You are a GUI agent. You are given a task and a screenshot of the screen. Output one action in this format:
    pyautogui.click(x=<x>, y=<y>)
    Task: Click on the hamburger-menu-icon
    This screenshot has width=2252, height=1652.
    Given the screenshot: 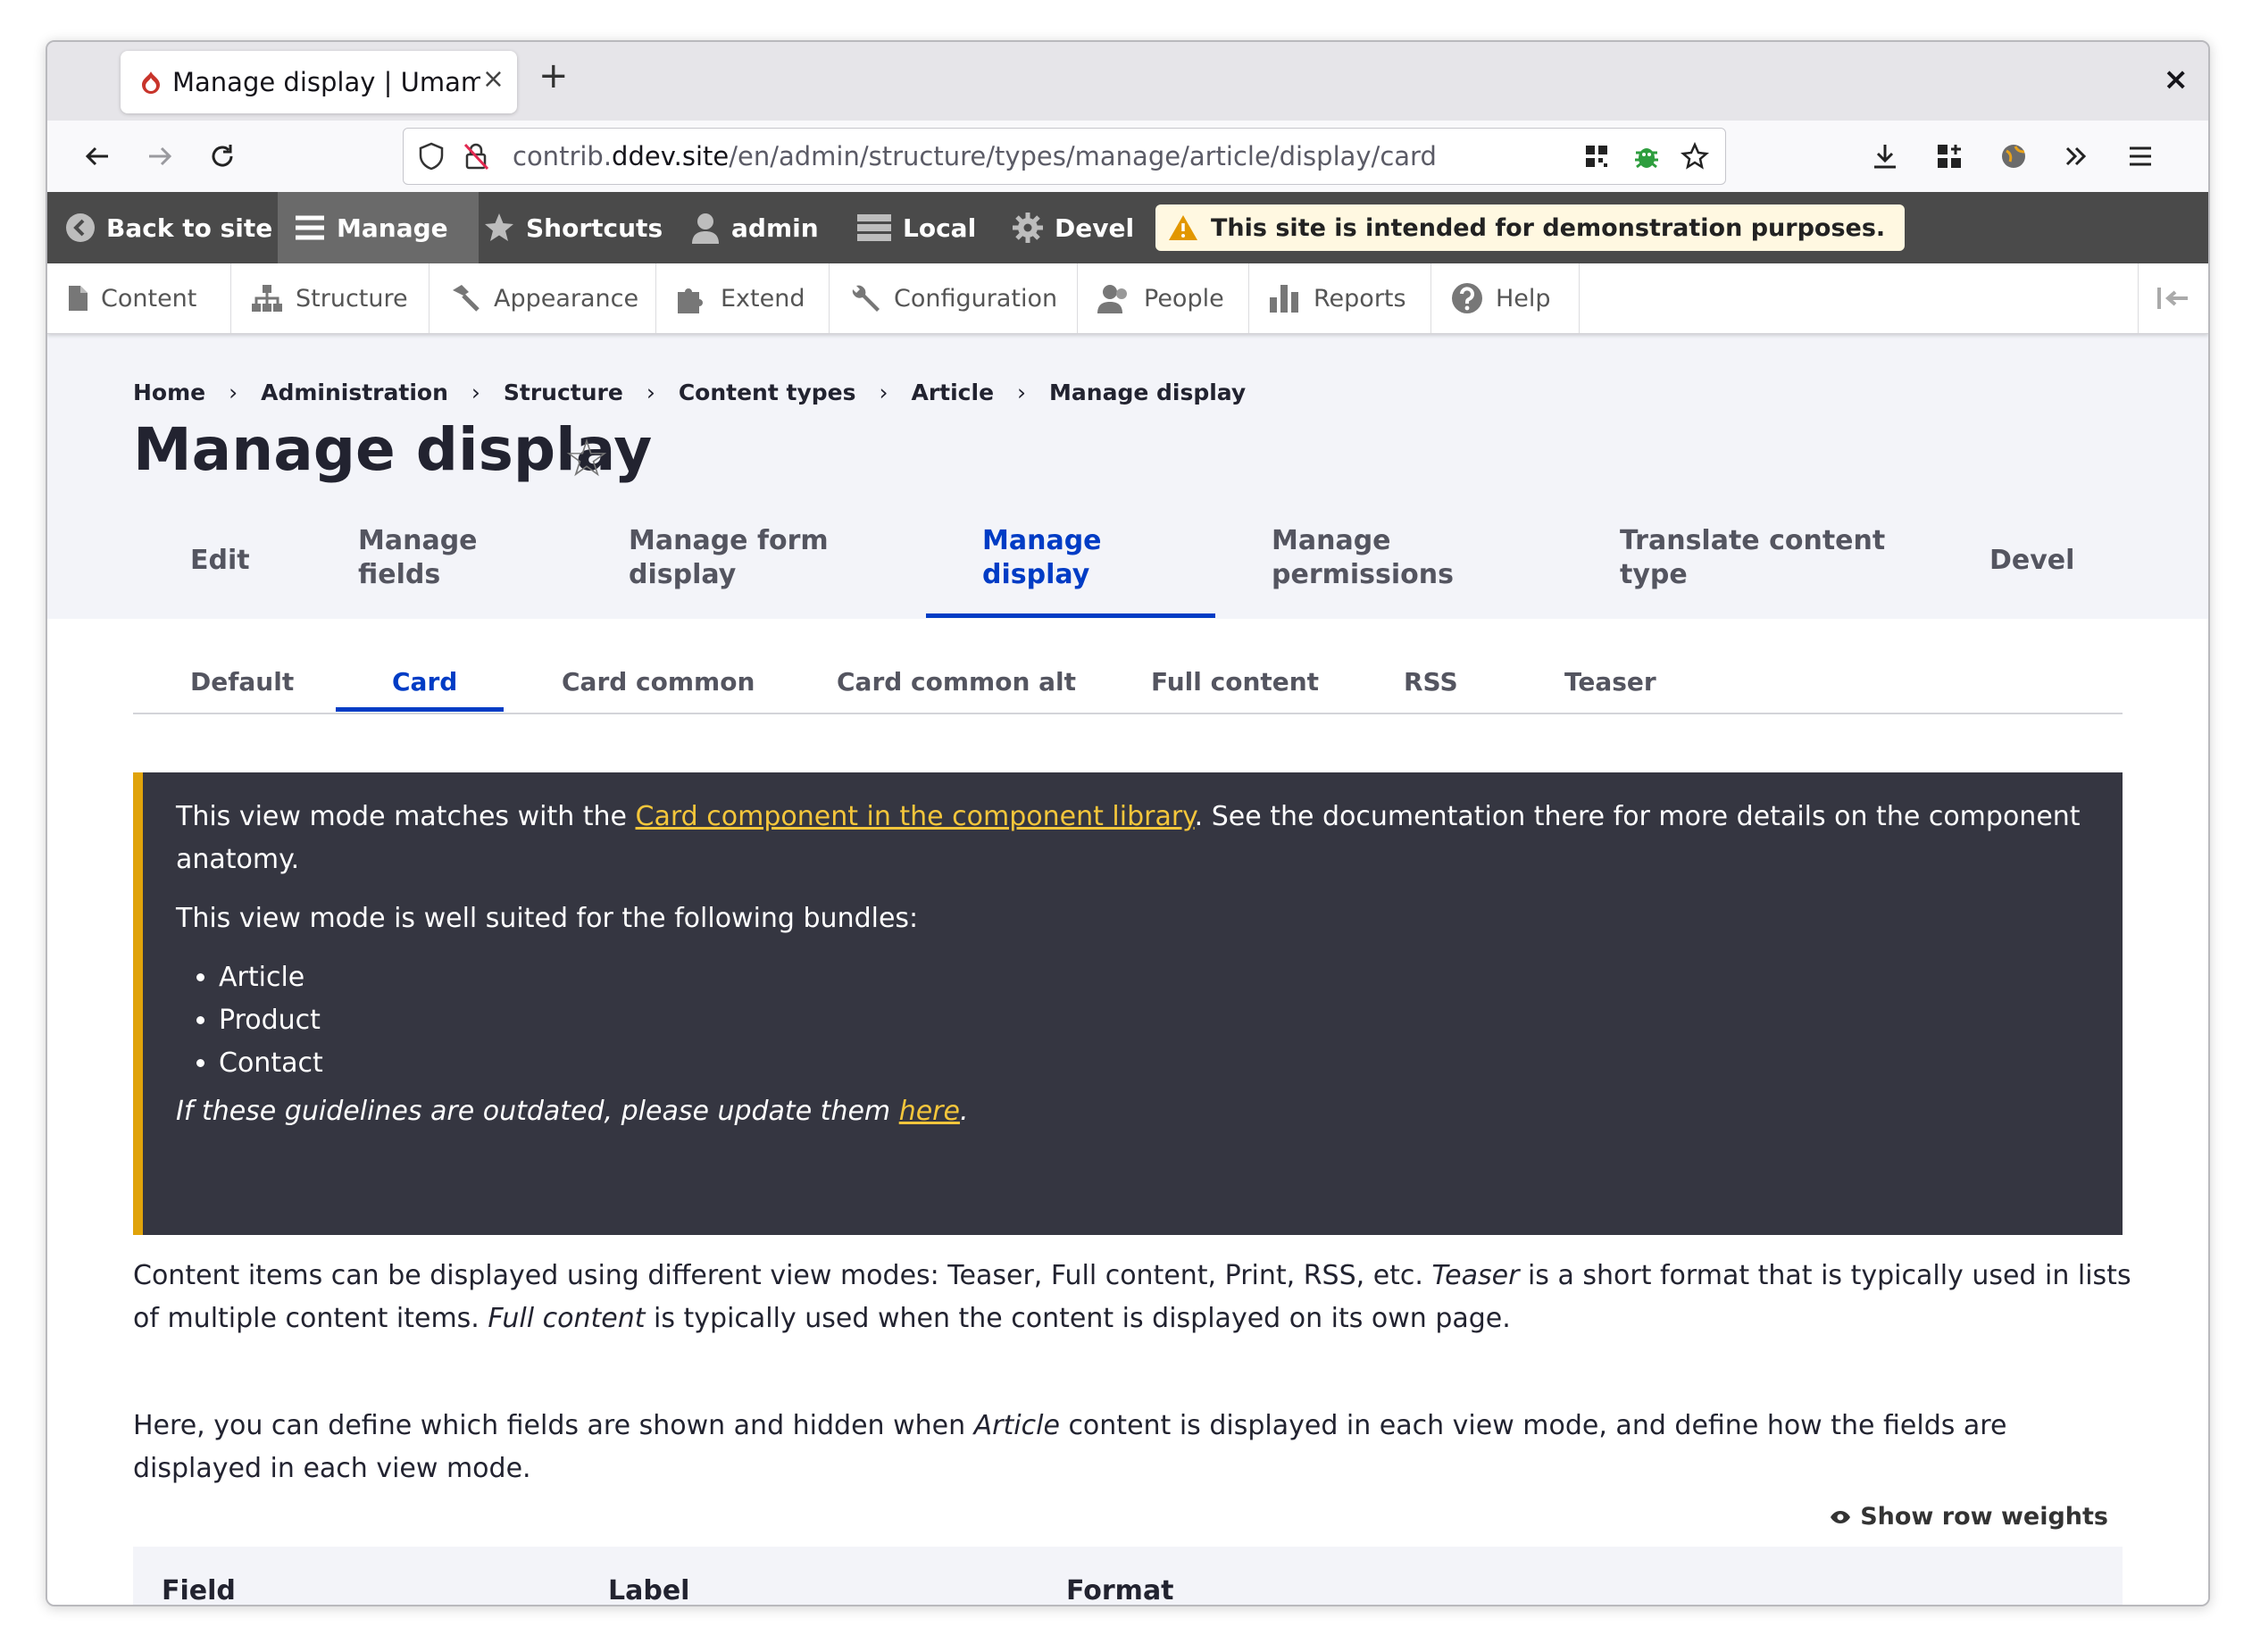 What is the action you would take?
    pyautogui.click(x=2141, y=156)
    